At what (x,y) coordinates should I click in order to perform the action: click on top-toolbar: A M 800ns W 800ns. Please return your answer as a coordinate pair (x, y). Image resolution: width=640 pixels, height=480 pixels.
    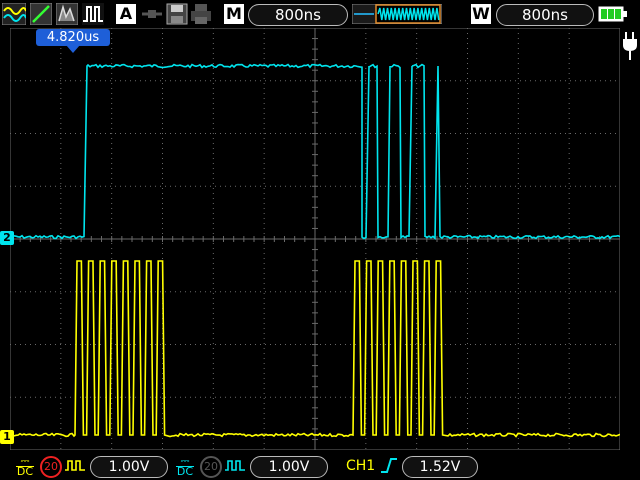
    Looking at the image, I should click on (320, 14).